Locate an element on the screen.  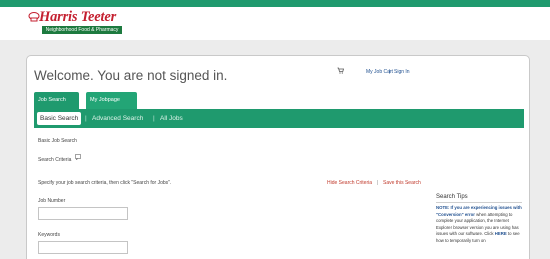
logo-wordmark: Harris Teeter is located at coordinates (78, 17).